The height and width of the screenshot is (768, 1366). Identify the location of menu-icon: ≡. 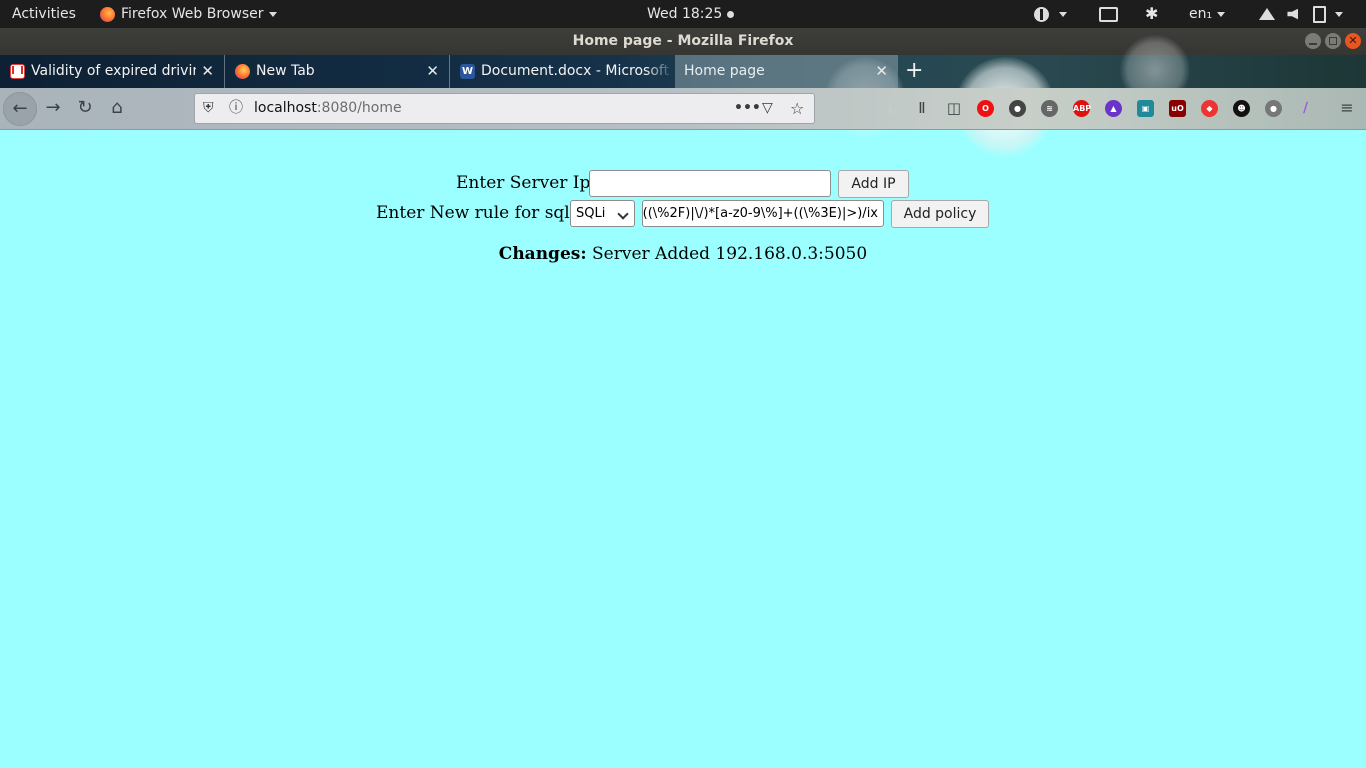
(1347, 108).